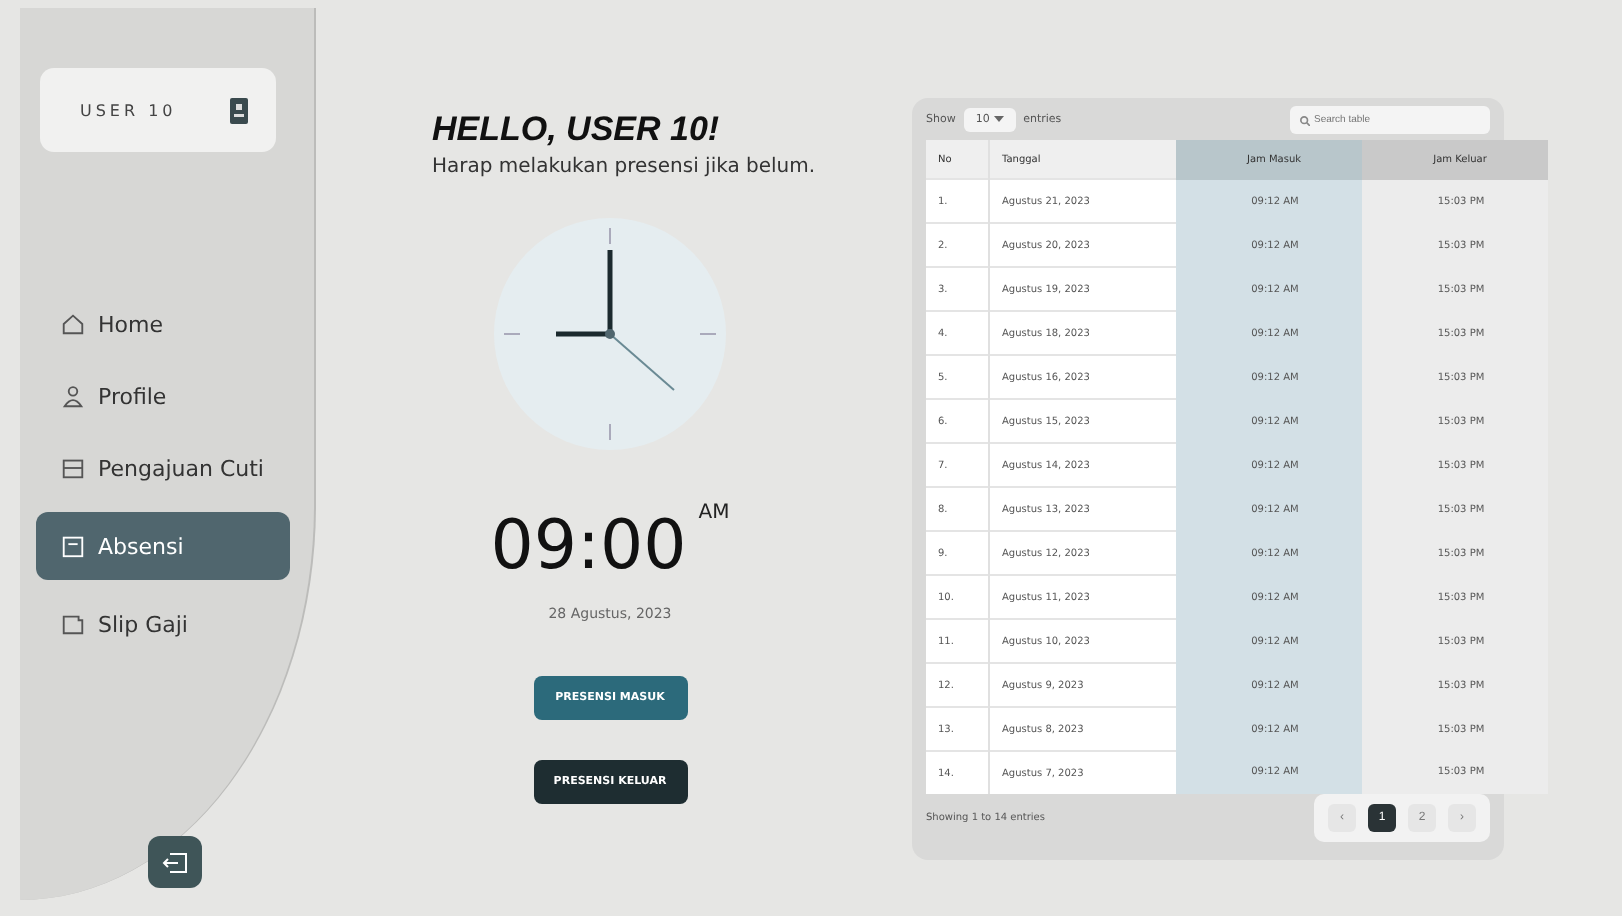 The height and width of the screenshot is (916, 1622). Describe the element at coordinates (163, 324) in the screenshot. I see `nav-item: Home` at that location.